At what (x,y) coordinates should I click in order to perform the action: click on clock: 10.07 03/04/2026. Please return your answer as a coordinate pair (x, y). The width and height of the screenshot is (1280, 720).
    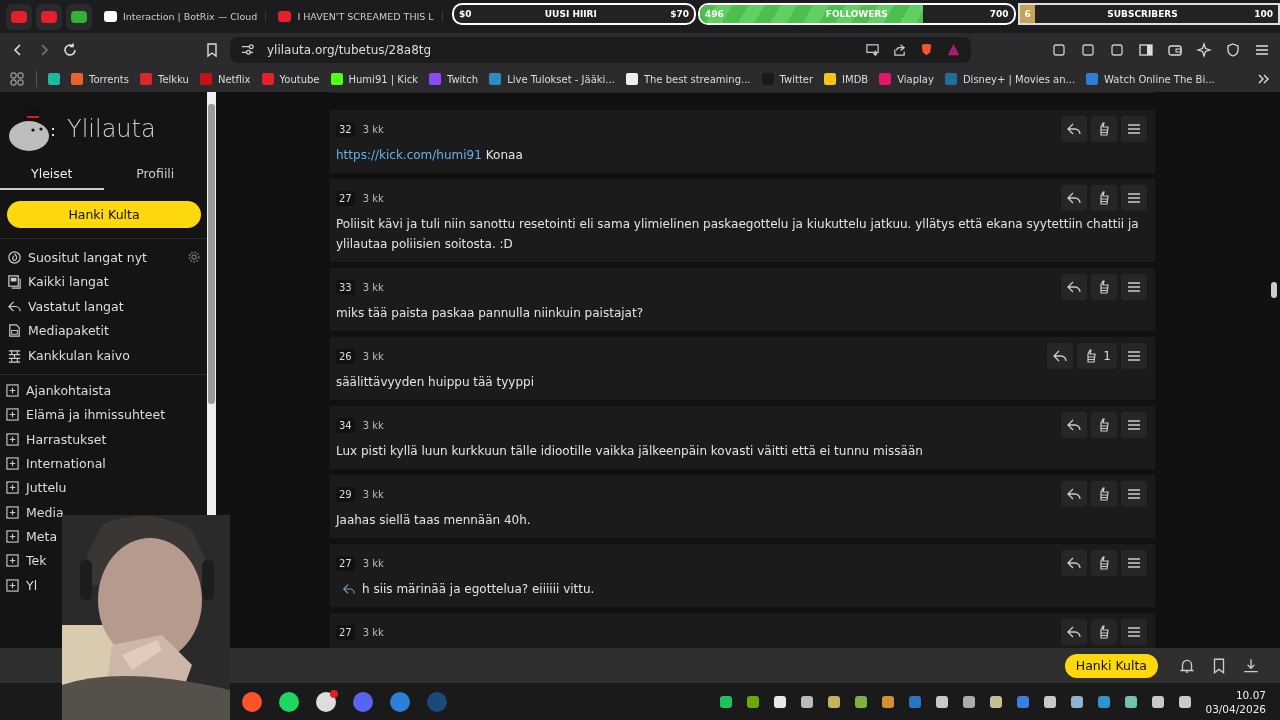
    Looking at the image, I should click on (1235, 701).